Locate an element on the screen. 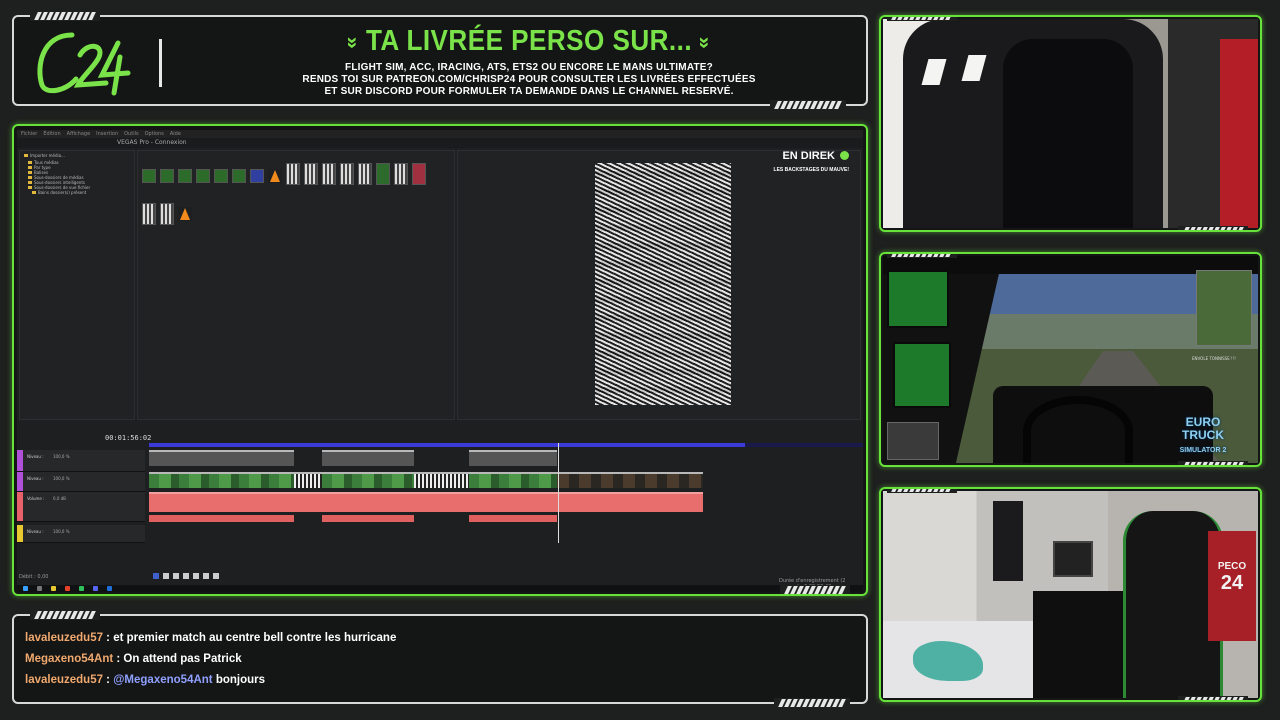  play-from-start-button is located at coordinates (166, 576).